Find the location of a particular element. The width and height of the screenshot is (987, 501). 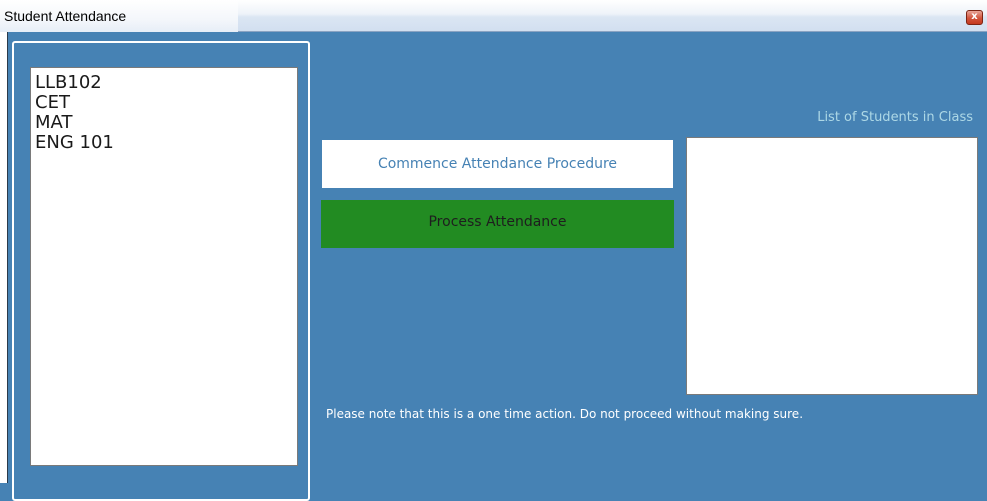

course-list-item: MAT is located at coordinates (166, 123).